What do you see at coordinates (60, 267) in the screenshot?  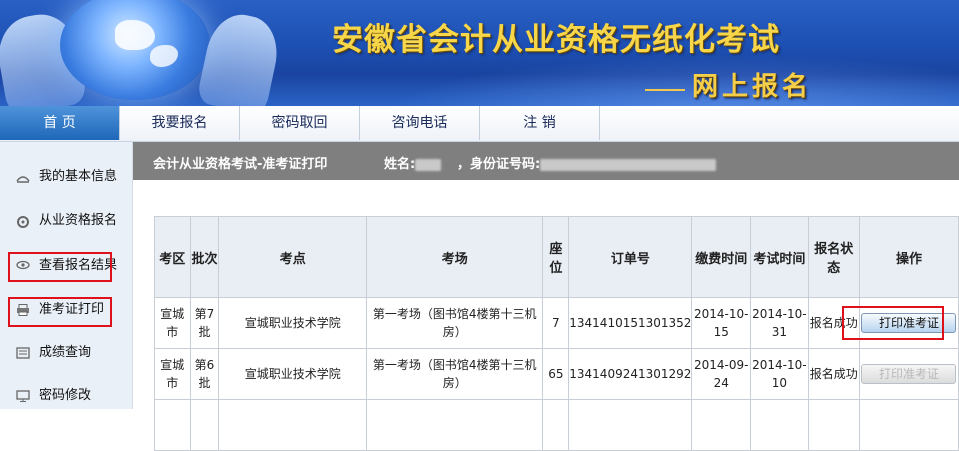 I see `highlight-box-view-results` at bounding box center [60, 267].